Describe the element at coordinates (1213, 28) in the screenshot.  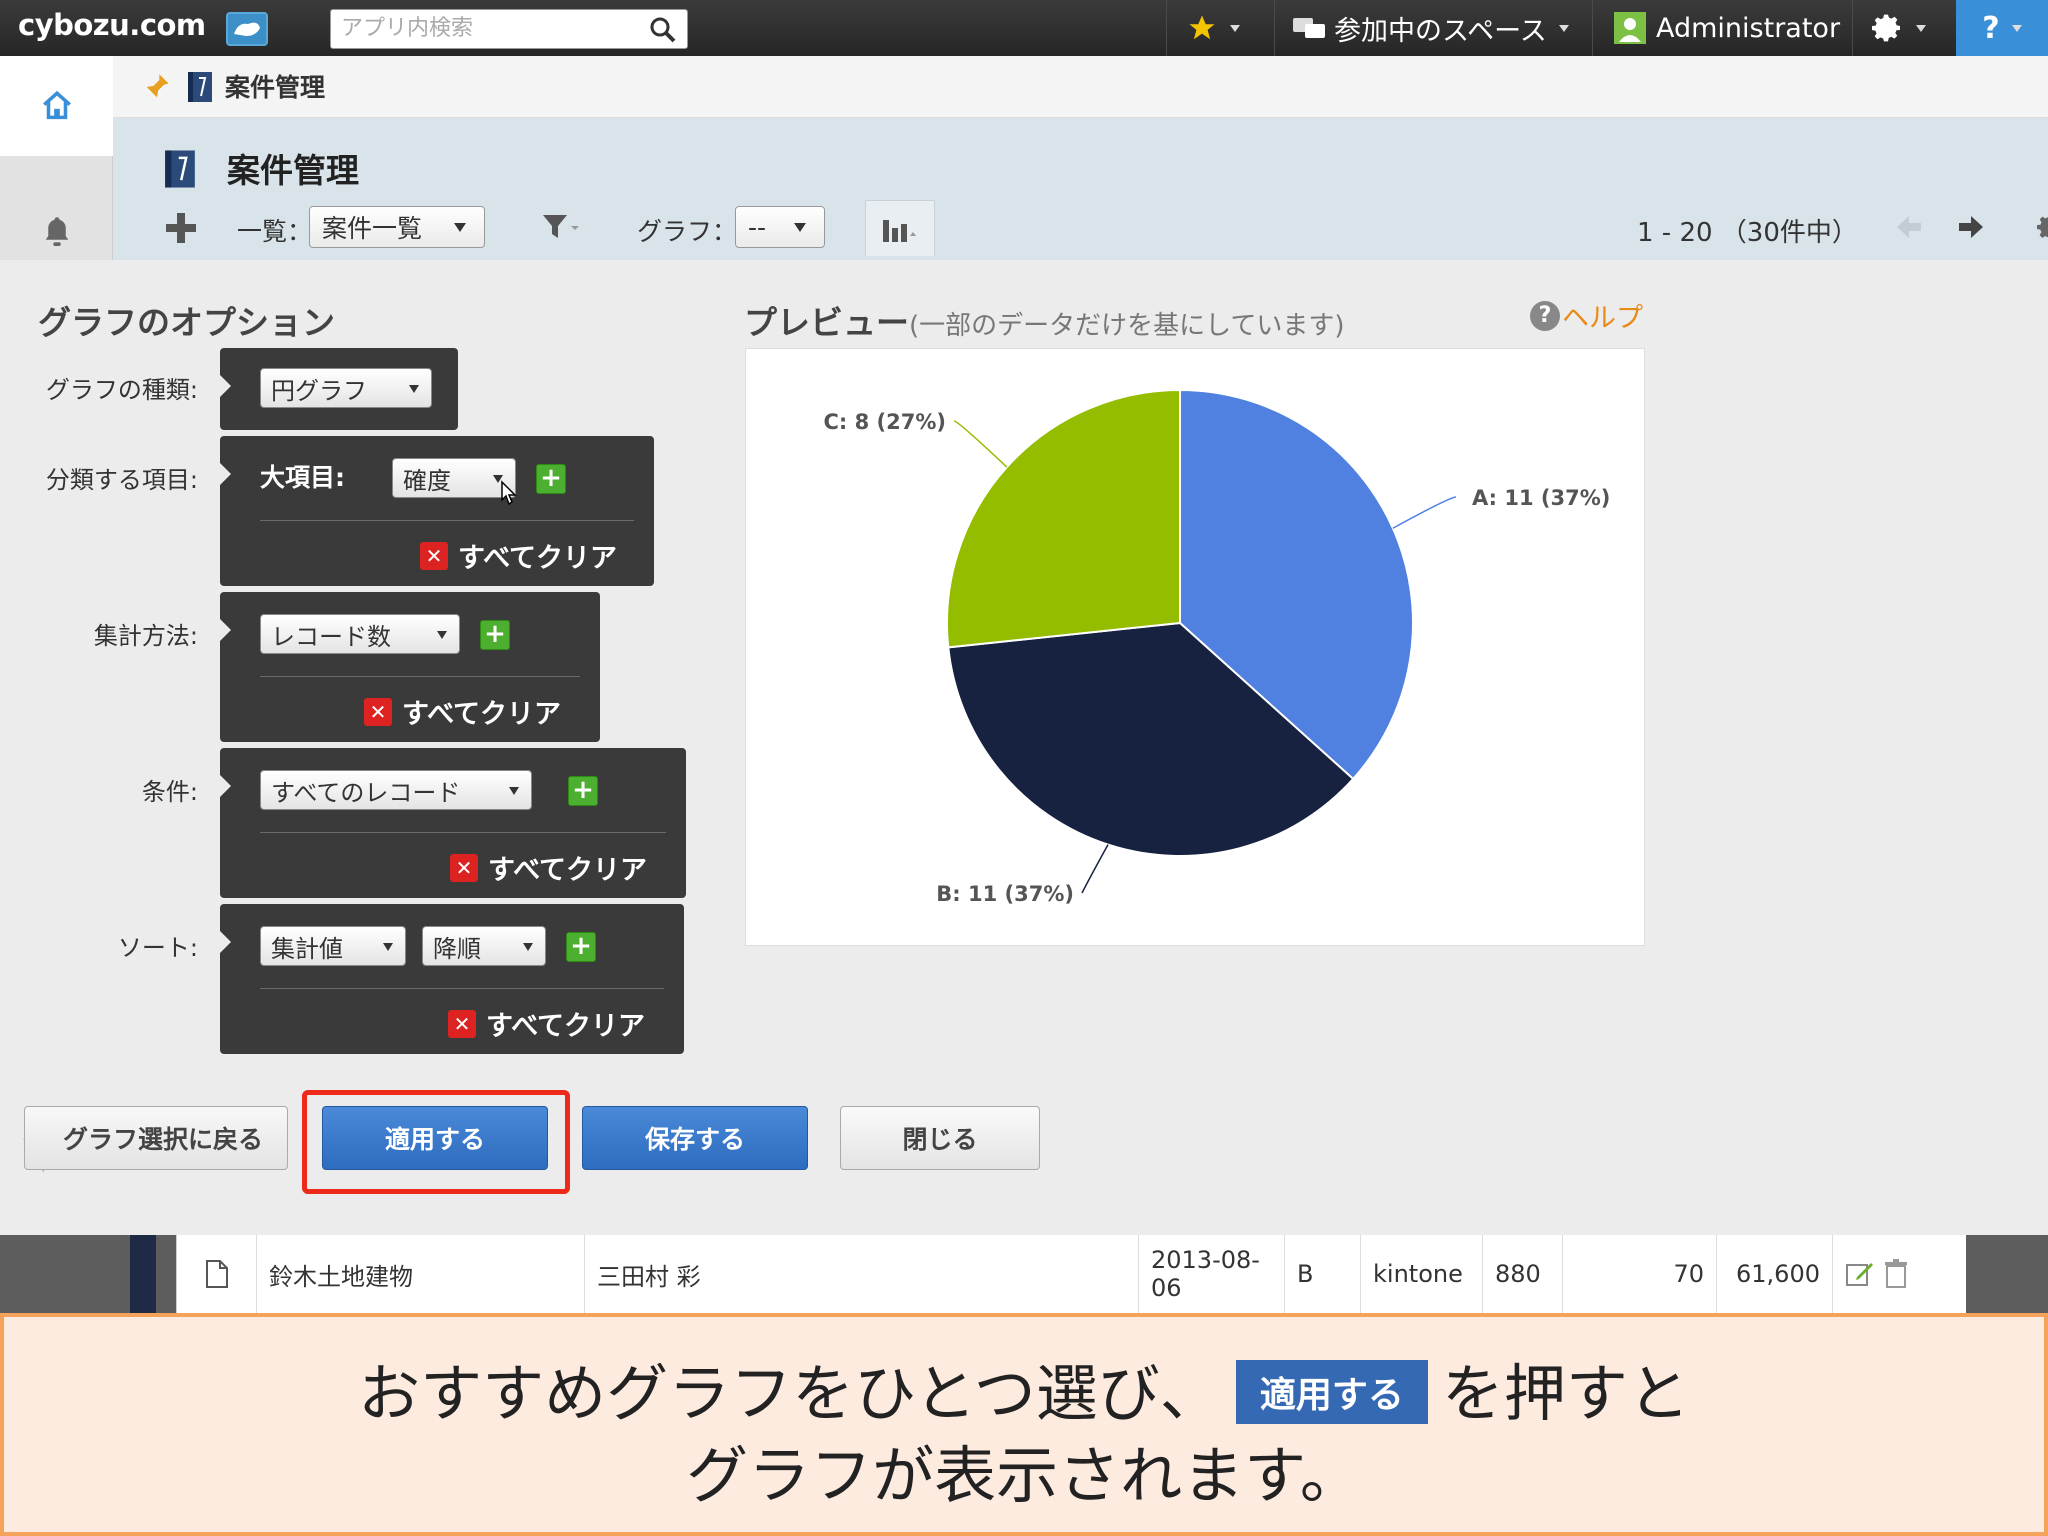
I see `favorites-menu` at that location.